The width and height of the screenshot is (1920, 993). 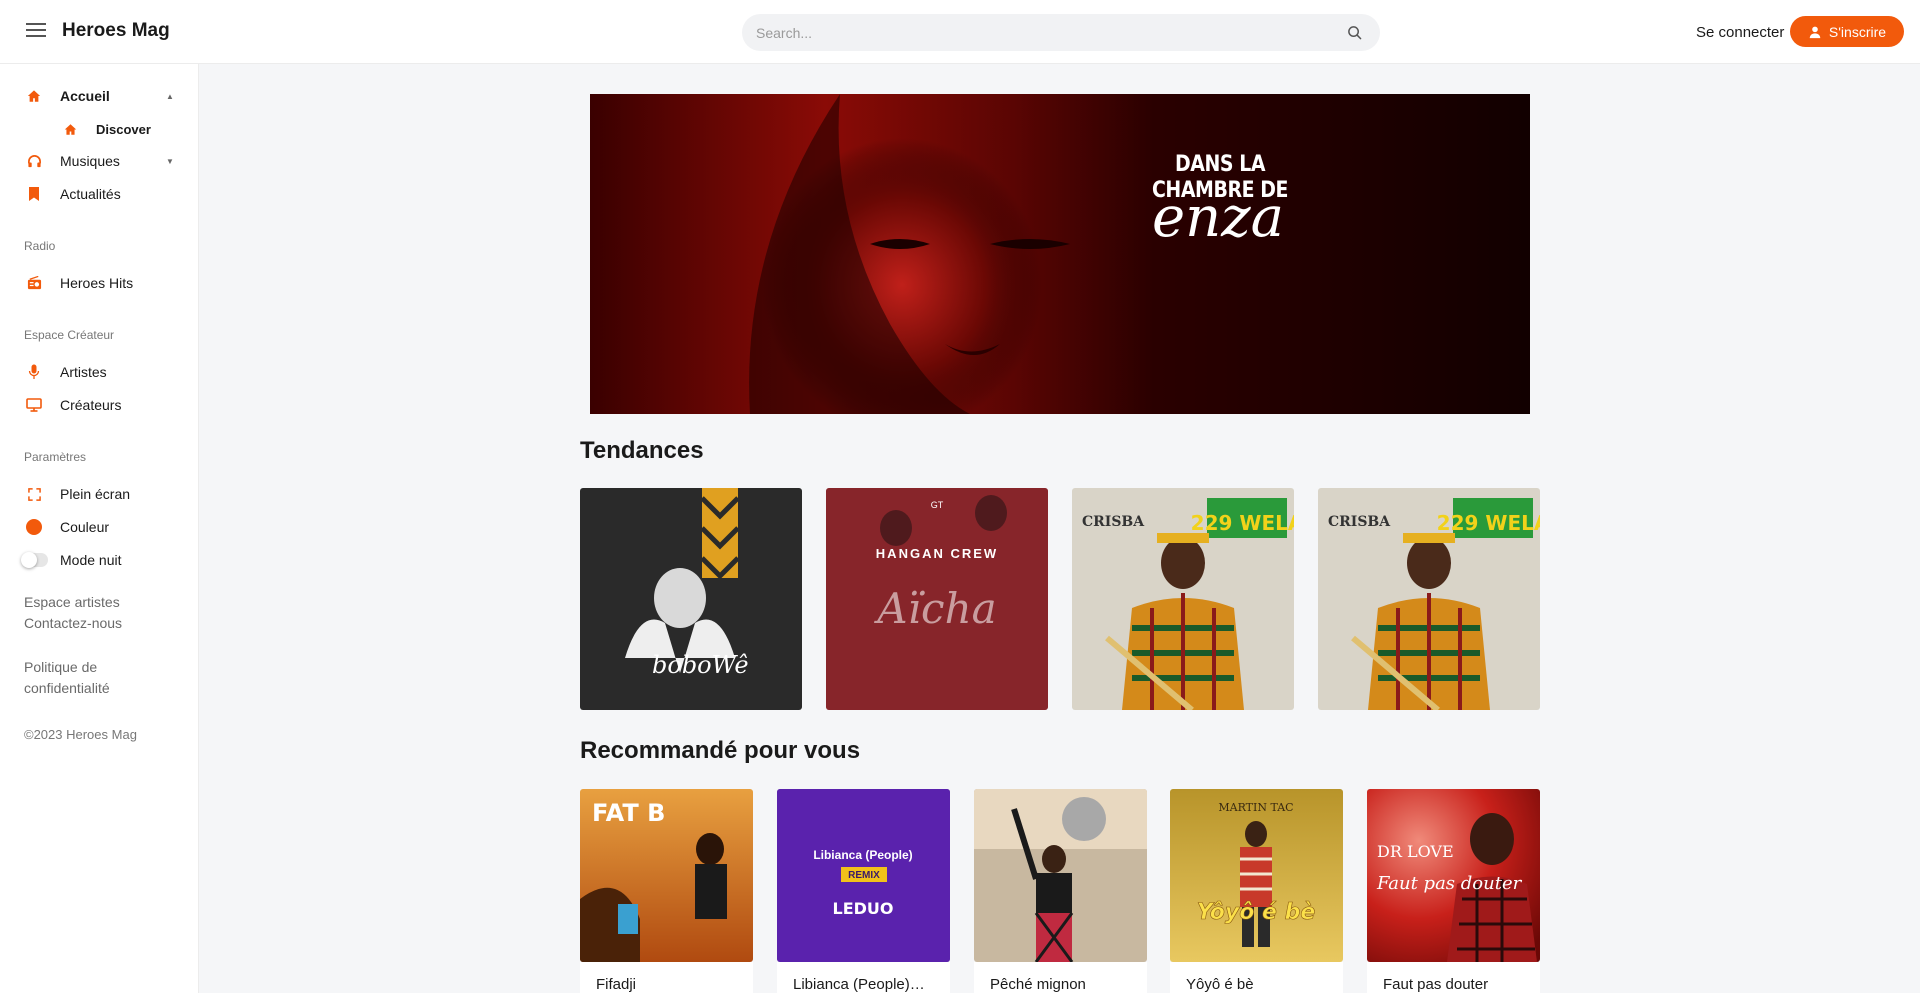 I want to click on sidebar-item-label: Heroes Hits, so click(x=97, y=283).